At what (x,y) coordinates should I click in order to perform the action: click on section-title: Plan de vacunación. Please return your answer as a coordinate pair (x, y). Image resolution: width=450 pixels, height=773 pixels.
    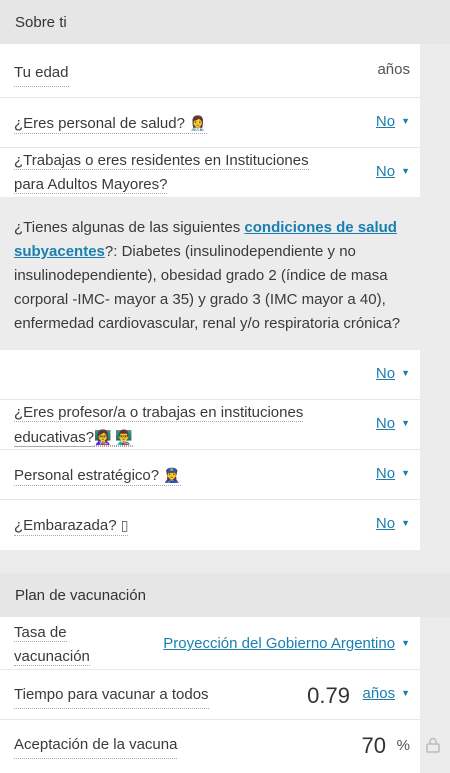
    Looking at the image, I should click on (80, 595).